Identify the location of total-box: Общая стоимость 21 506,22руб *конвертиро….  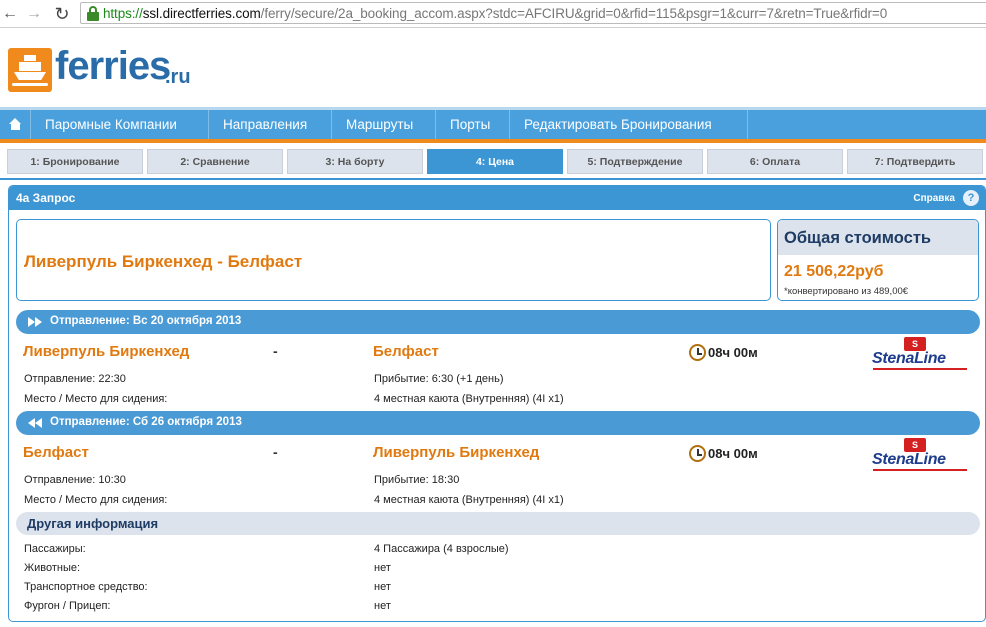
(878, 260).